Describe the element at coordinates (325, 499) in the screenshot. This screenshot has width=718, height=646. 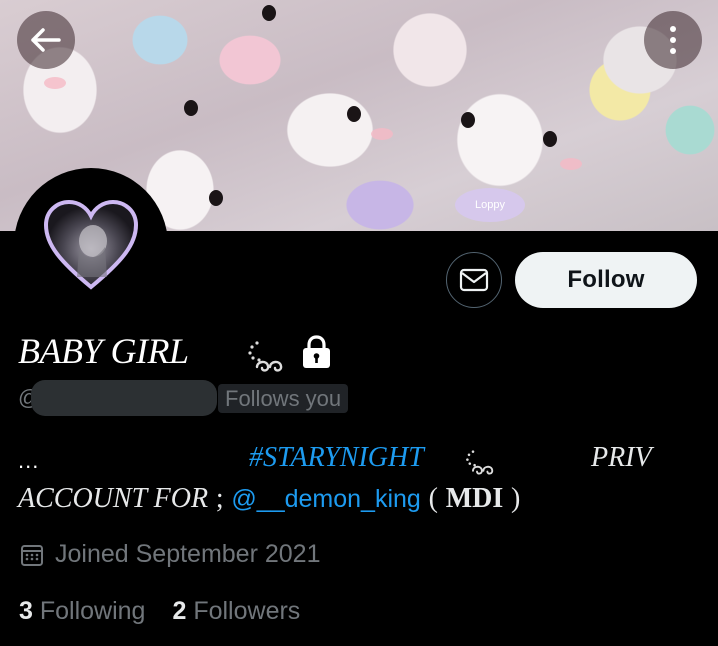
I see `bio-mention-link: @__demon_king` at that location.